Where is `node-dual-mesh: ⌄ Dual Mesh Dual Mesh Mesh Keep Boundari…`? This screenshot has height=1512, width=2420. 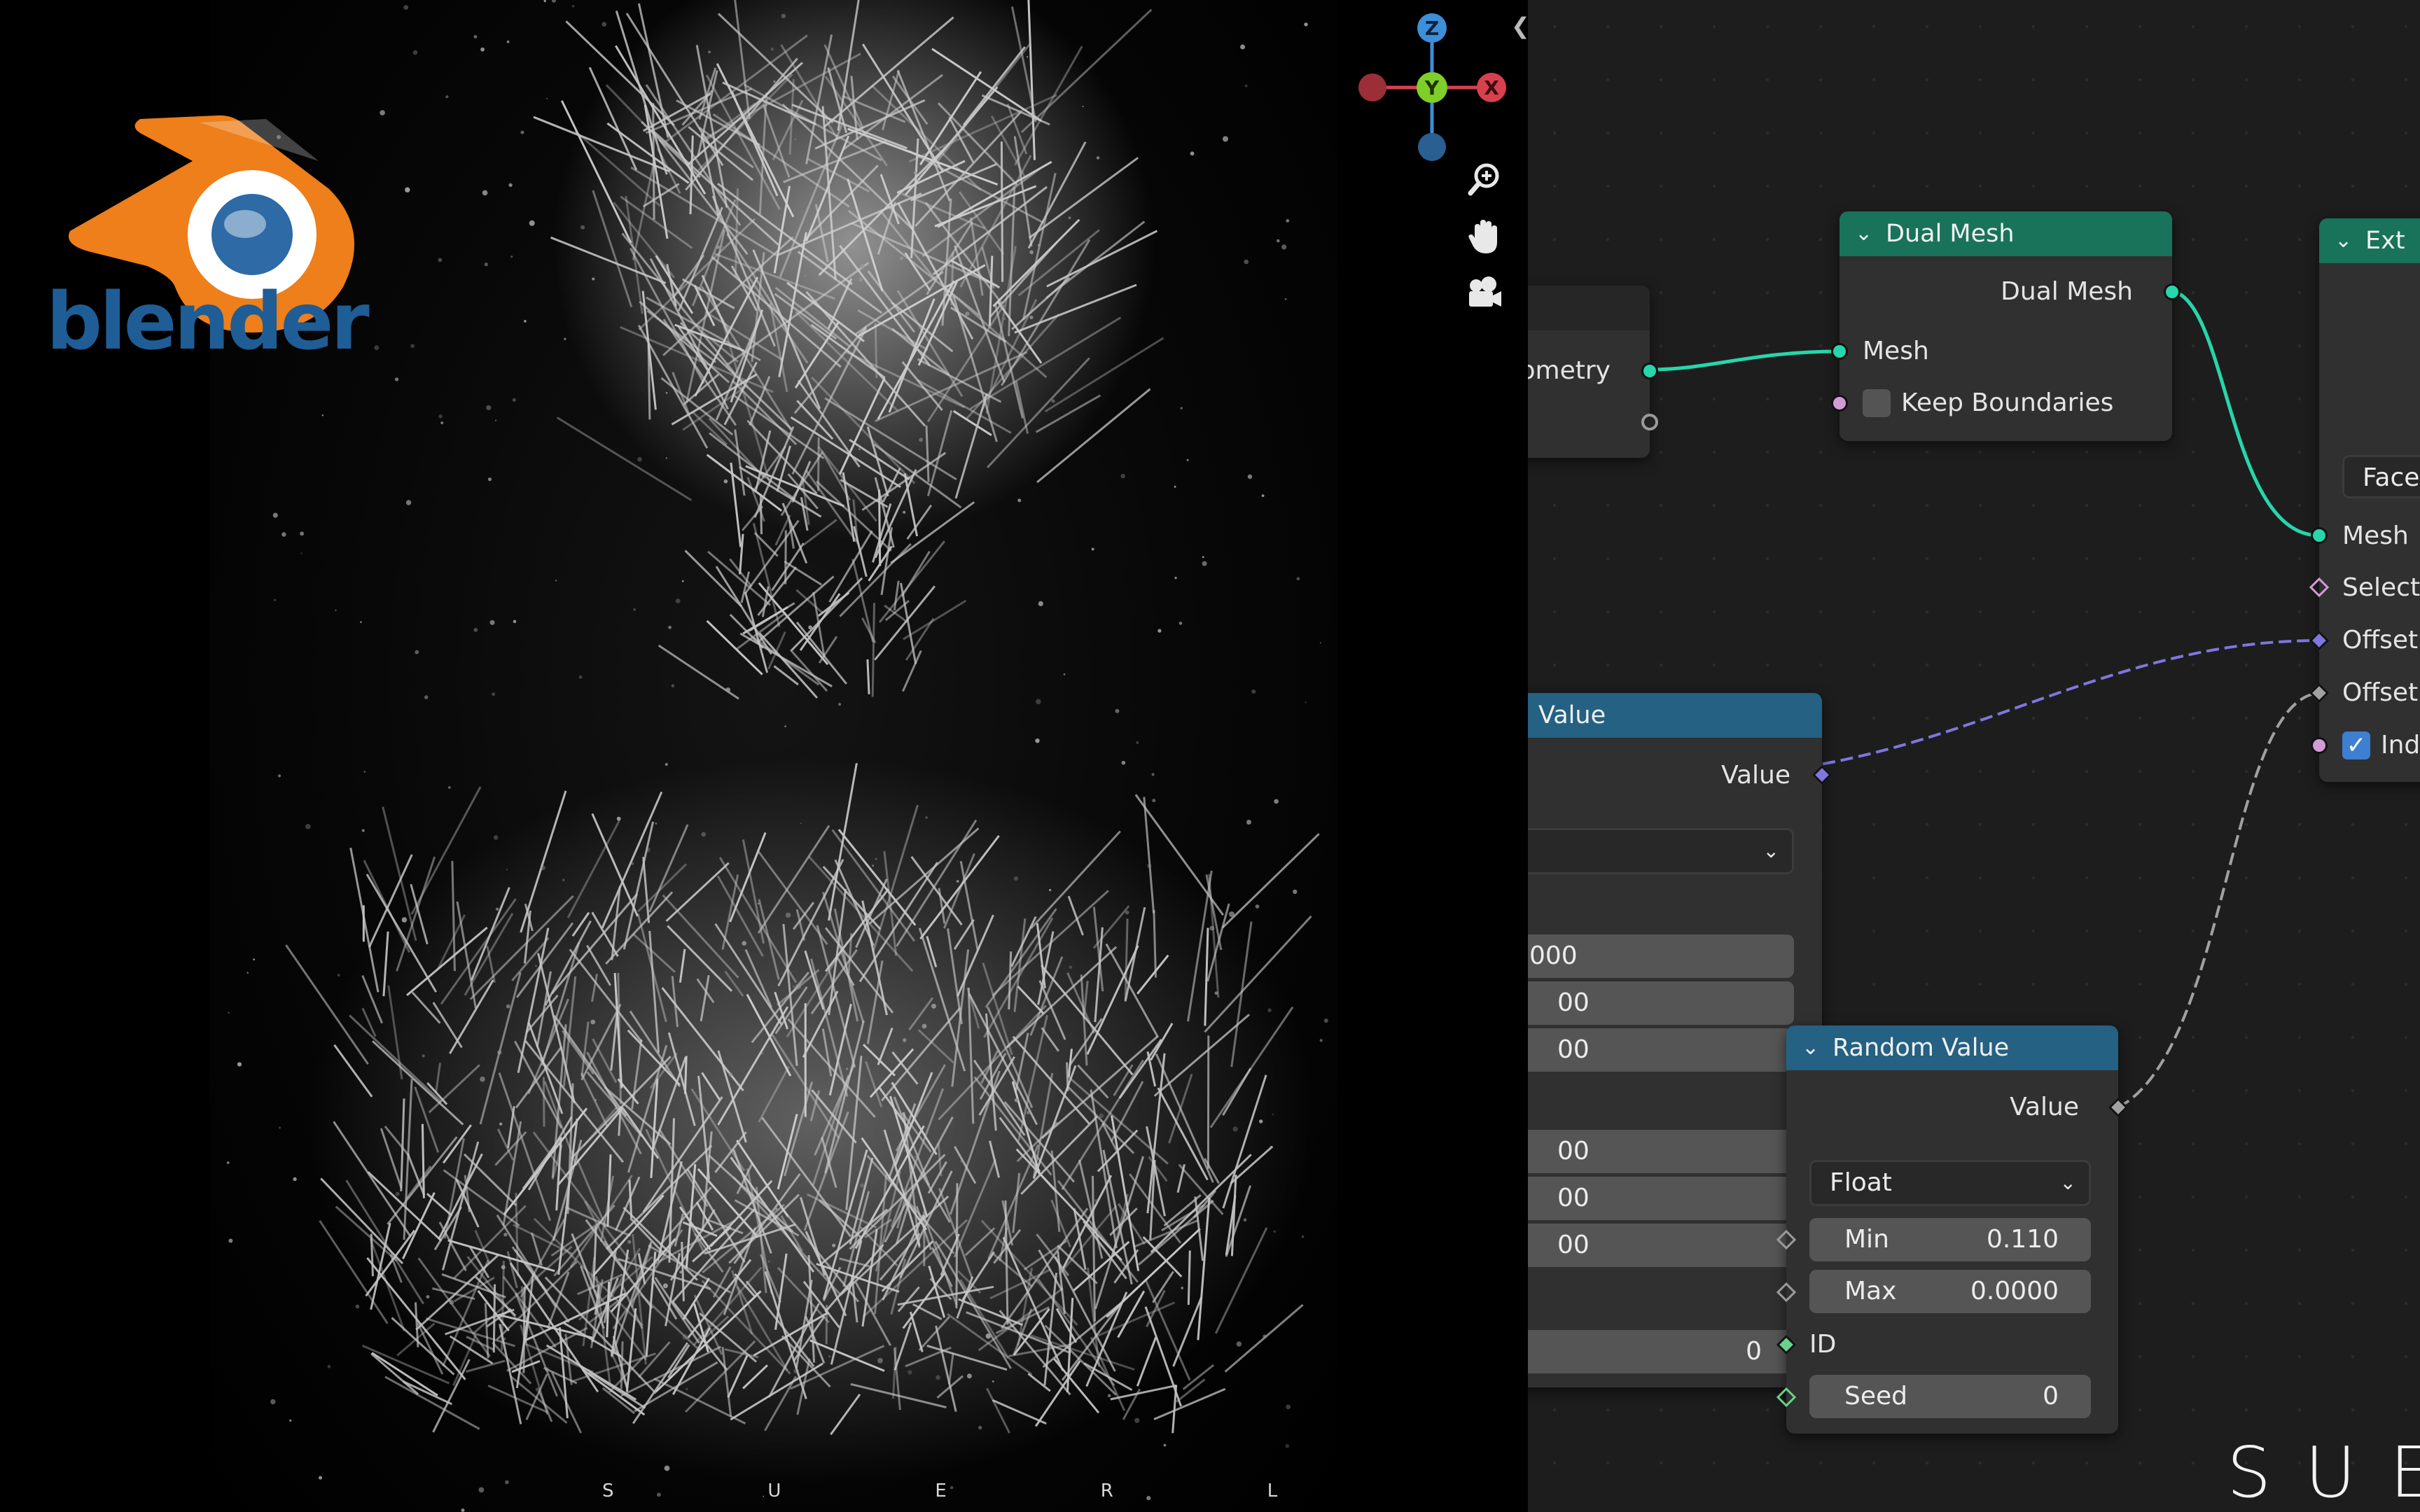
node-dual-mesh: ⌄ Dual Mesh Dual Mesh Mesh Keep Boundari… is located at coordinates (2006, 326).